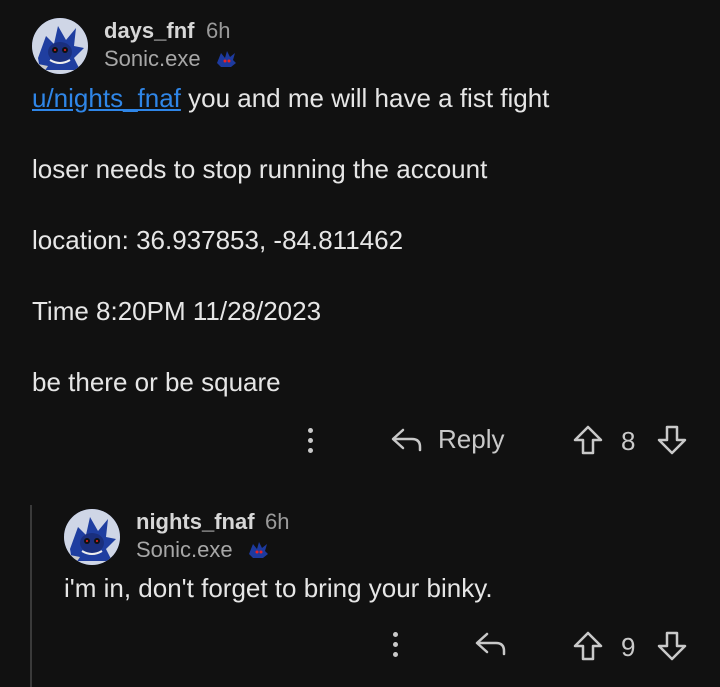 The image size is (720, 687). I want to click on vote-score: 8, so click(628, 441).